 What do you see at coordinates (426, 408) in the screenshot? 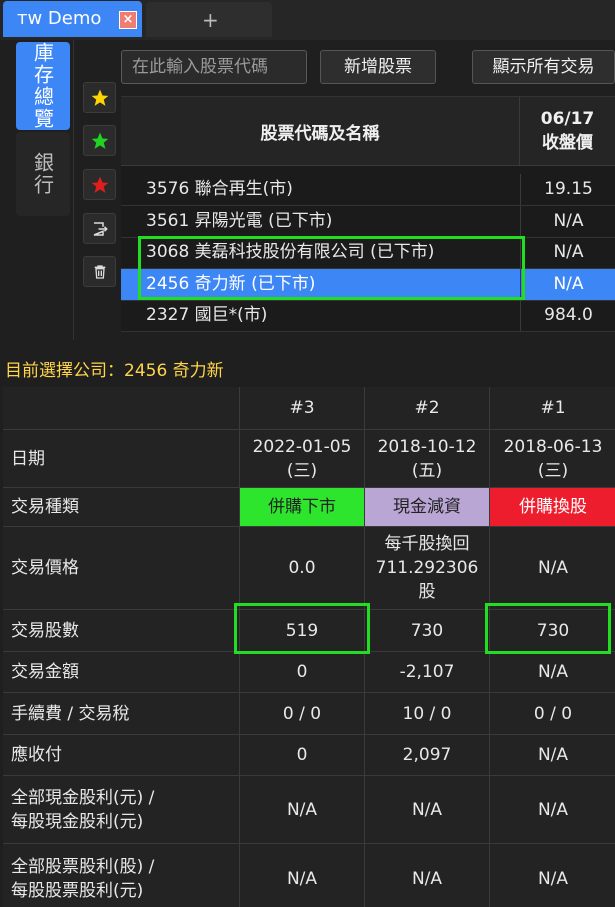
I see `column-header: #2` at bounding box center [426, 408].